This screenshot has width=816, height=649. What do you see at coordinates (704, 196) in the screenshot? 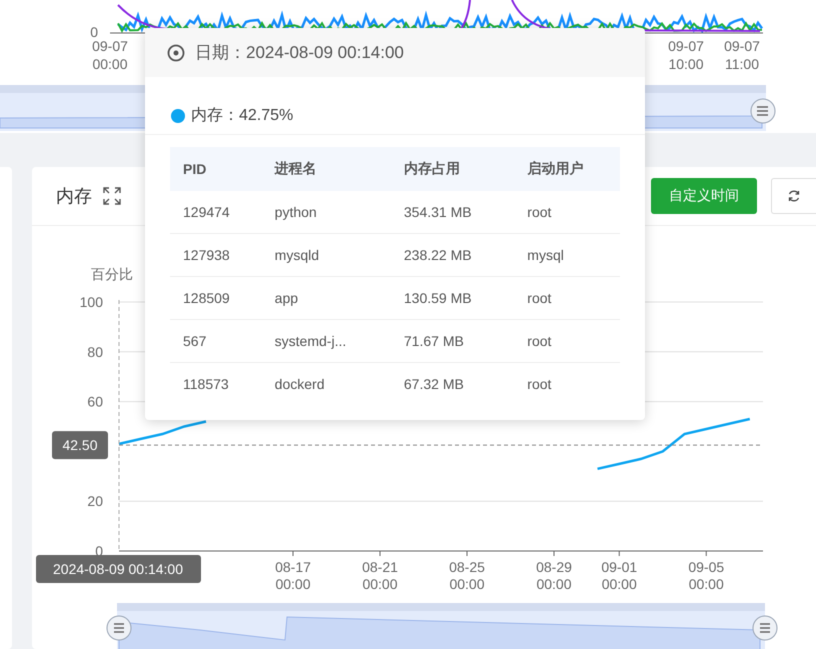
I see `custom-time-button: 自定义时间` at bounding box center [704, 196].